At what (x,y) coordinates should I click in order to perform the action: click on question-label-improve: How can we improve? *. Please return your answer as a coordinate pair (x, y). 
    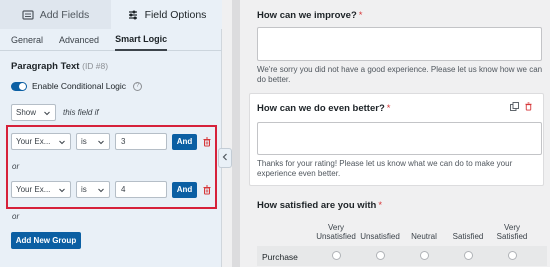
    Looking at the image, I should click on (309, 15).